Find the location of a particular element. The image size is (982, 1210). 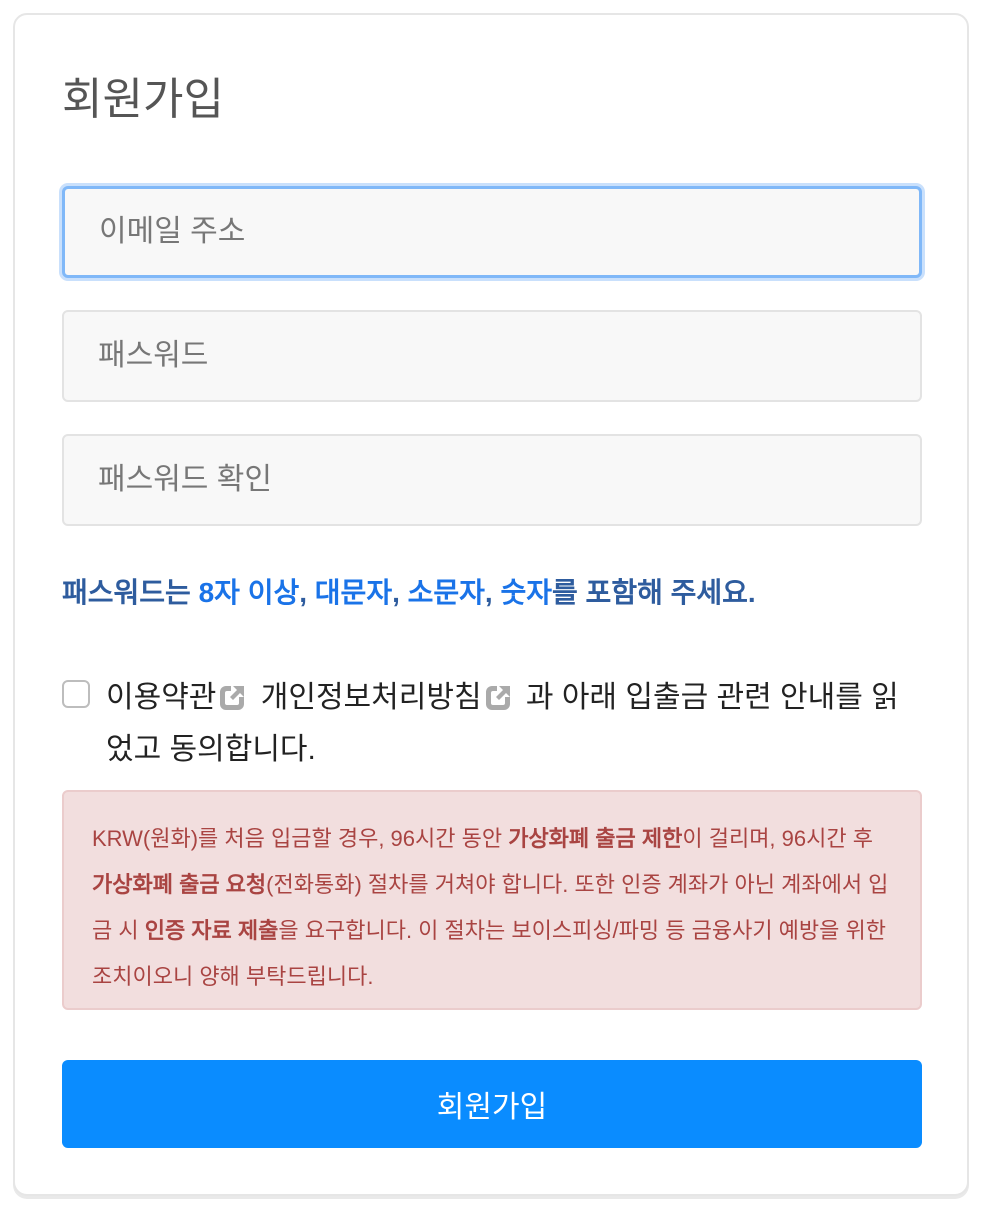

hint-lower: 소문자 is located at coordinates (446, 592).